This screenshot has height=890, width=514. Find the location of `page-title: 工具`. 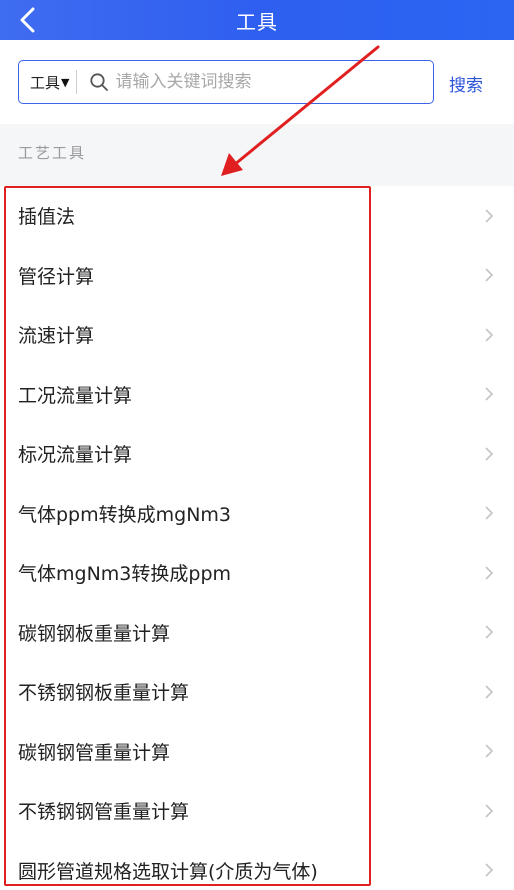

page-title: 工具 is located at coordinates (257, 21).